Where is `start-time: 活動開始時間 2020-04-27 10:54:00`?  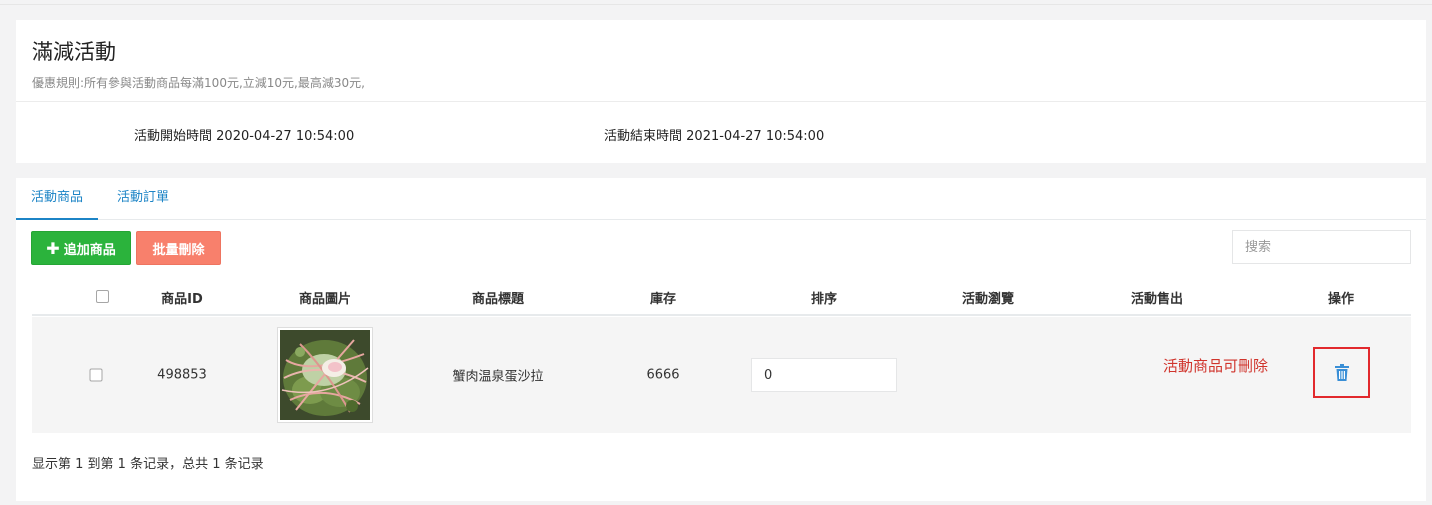 start-time: 活動開始時間 2020-04-27 10:54:00 is located at coordinates (244, 134).